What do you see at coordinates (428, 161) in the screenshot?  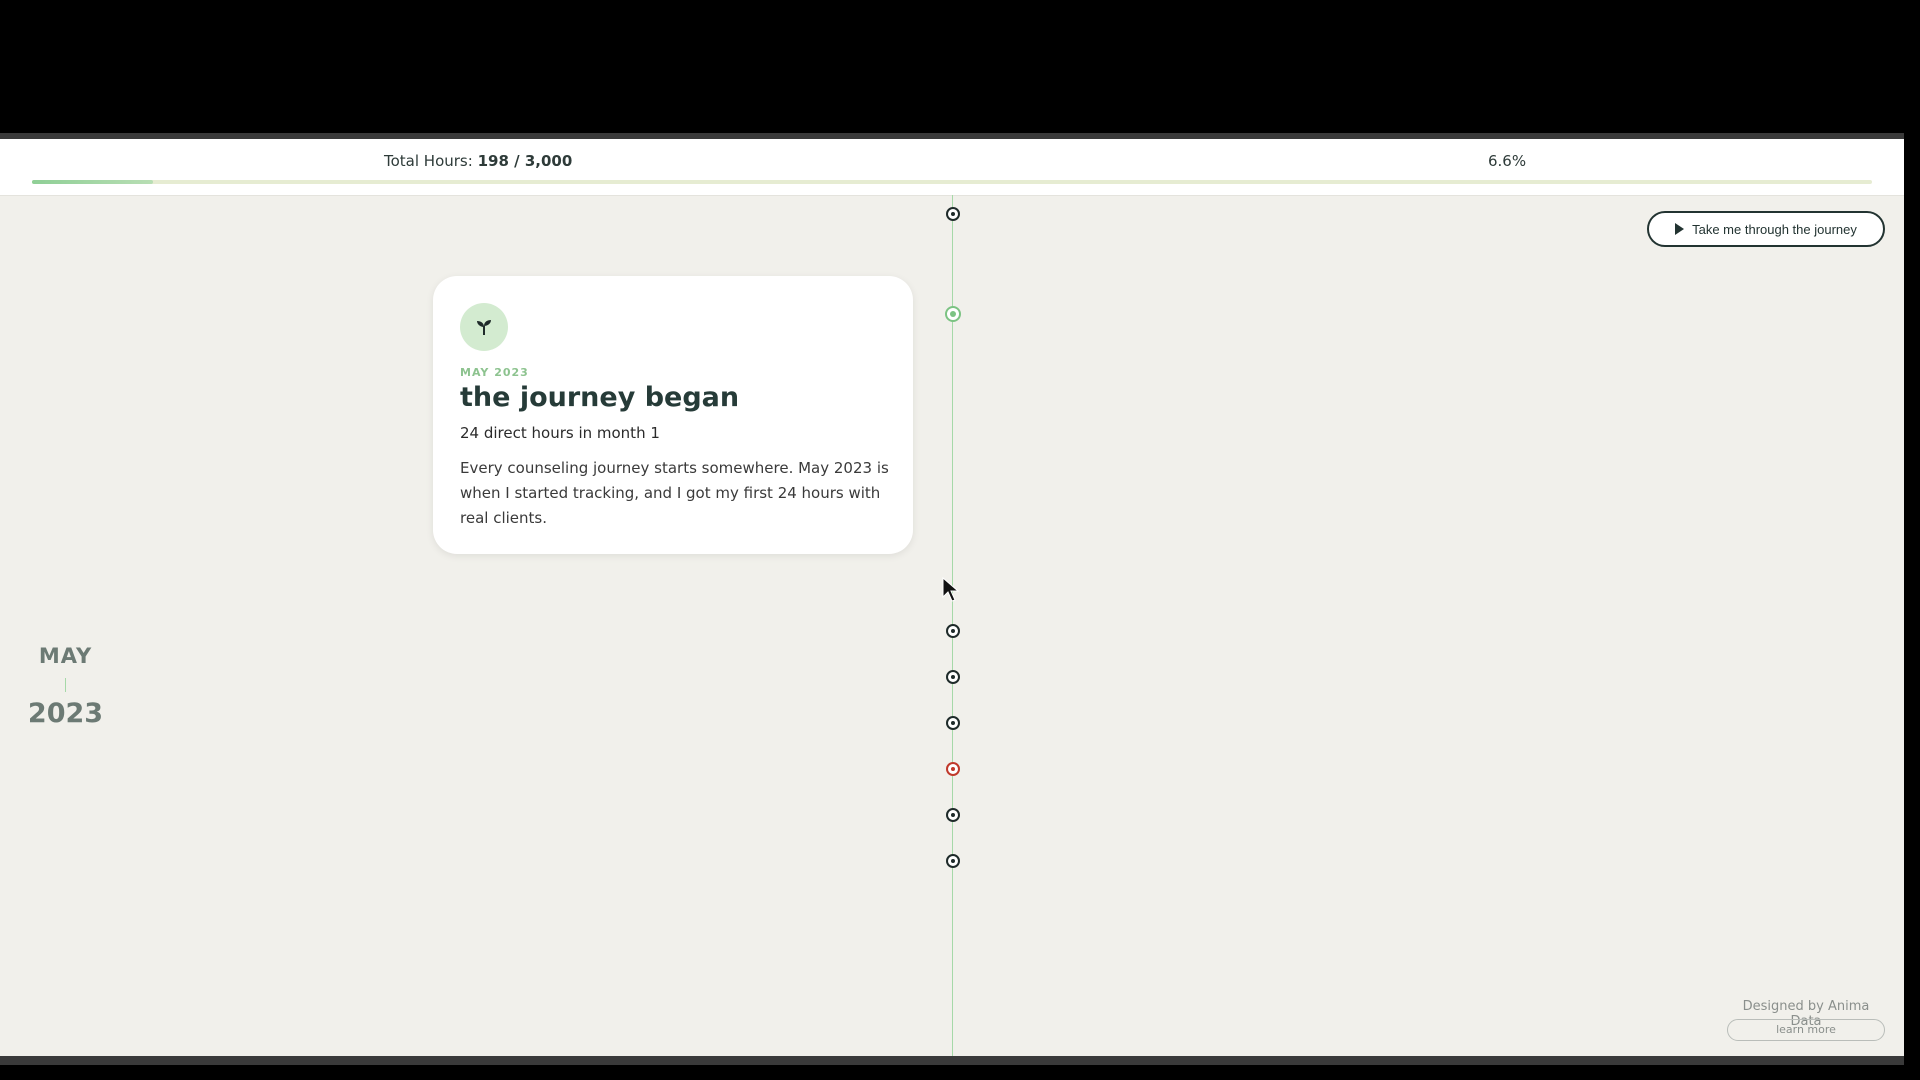 I see `total-hours-prefix: Total Hours:` at bounding box center [428, 161].